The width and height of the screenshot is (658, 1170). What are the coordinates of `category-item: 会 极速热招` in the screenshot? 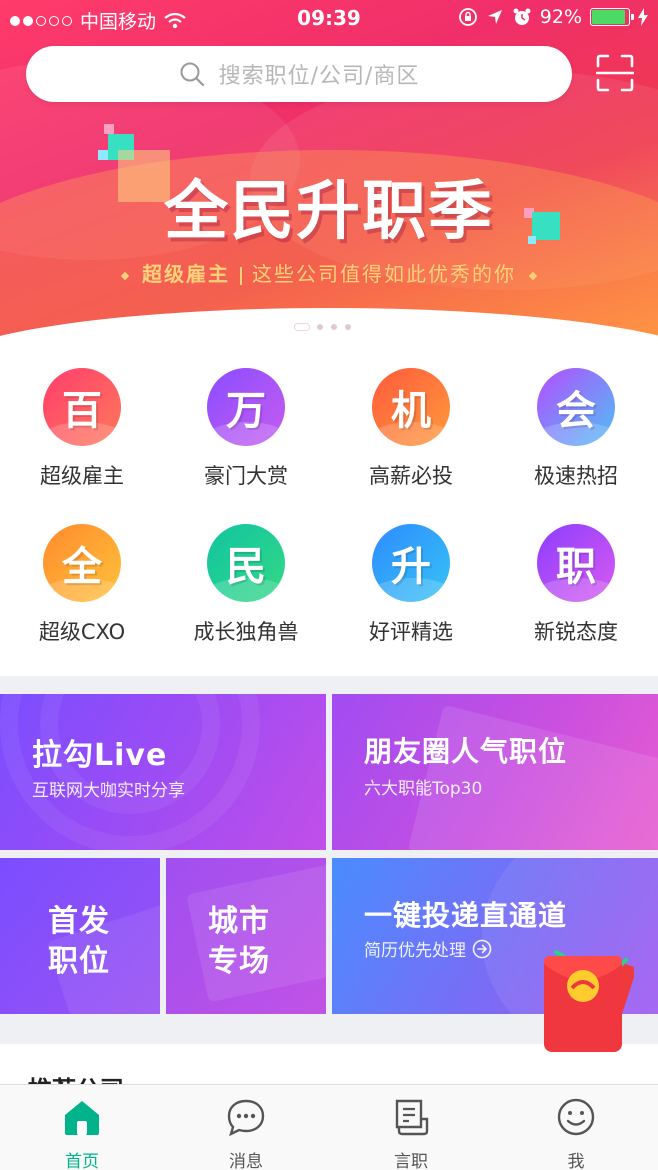 It's located at (576, 429).